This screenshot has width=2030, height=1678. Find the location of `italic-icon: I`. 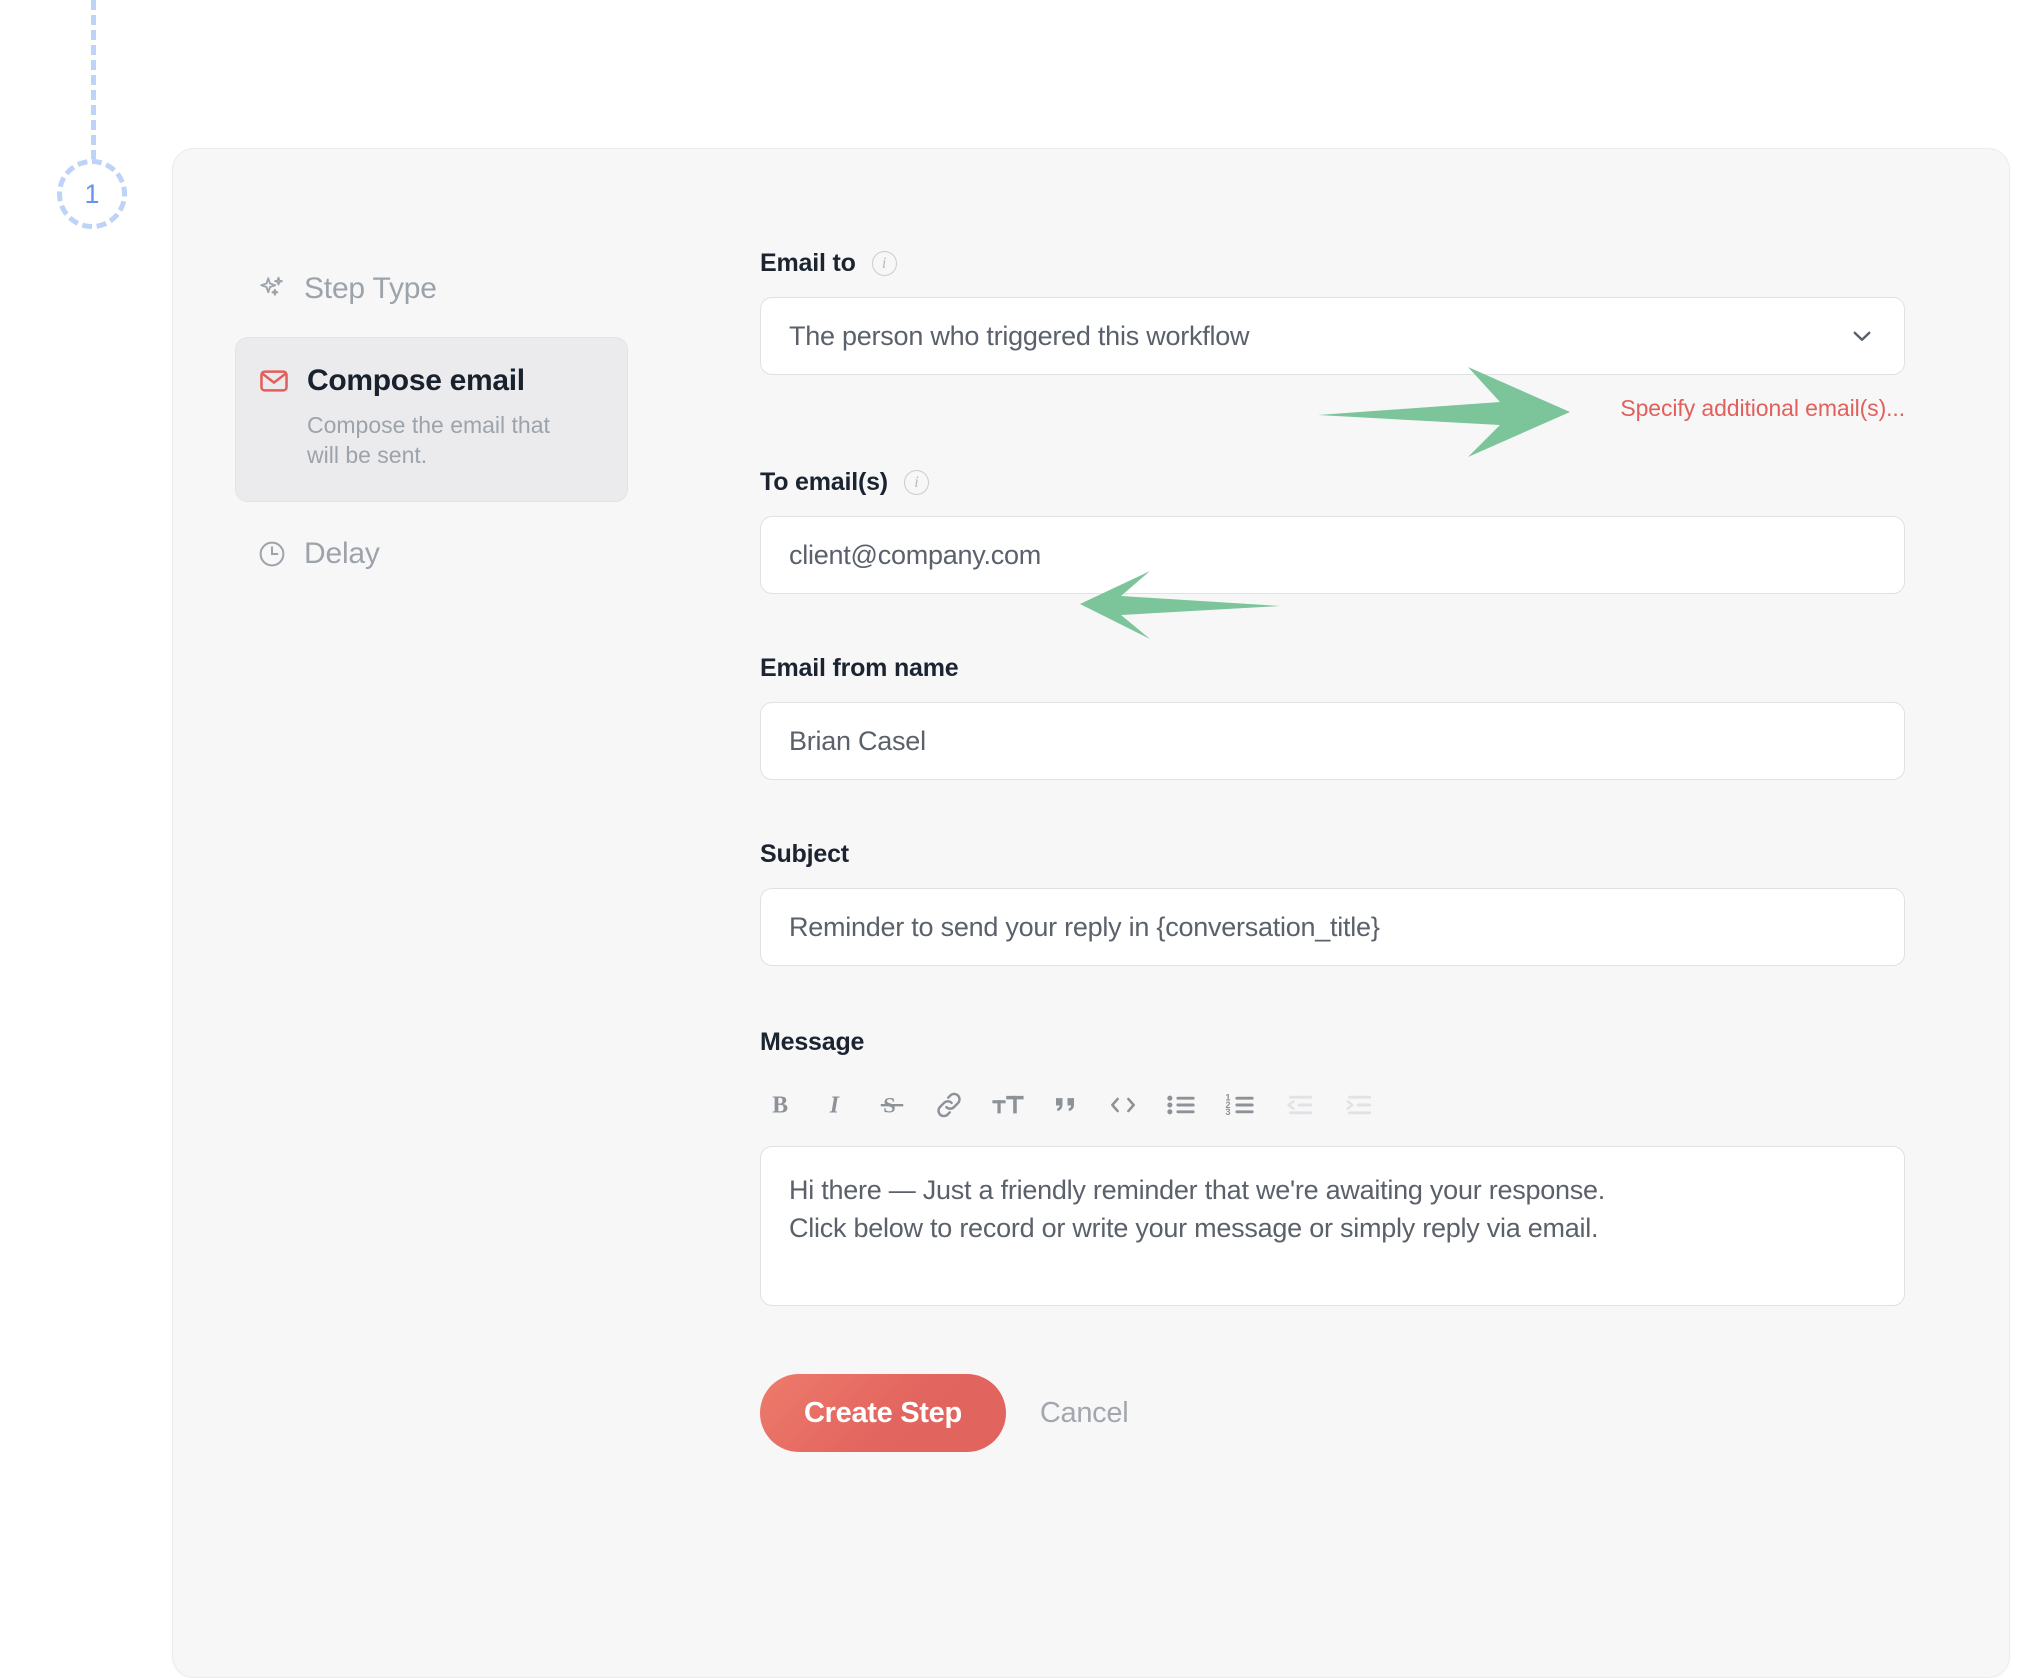

italic-icon: I is located at coordinates (836, 1105).